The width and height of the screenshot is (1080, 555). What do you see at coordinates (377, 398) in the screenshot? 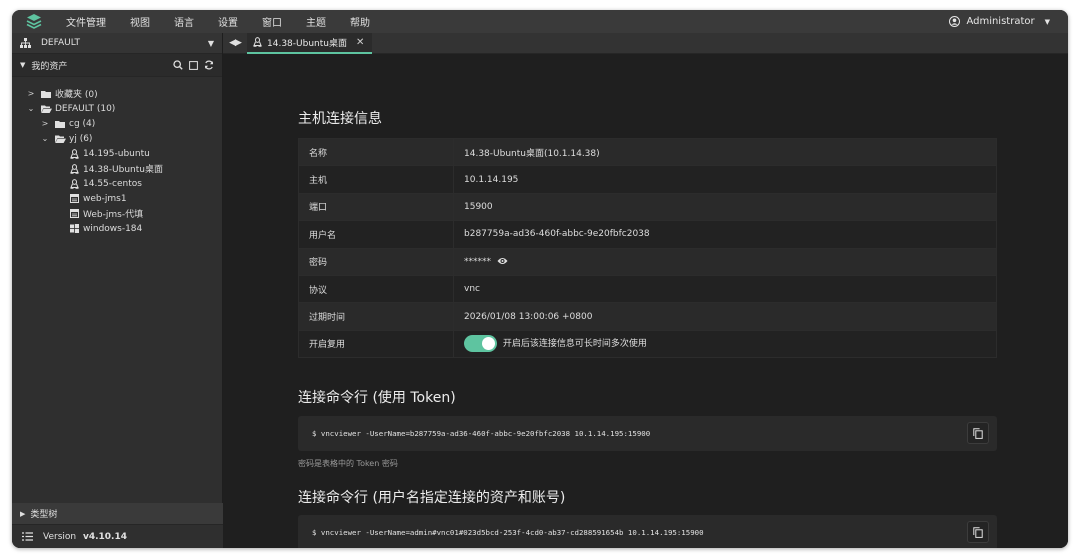
I see `cmd-token-title: 连接命令行 (使用 Token)` at bounding box center [377, 398].